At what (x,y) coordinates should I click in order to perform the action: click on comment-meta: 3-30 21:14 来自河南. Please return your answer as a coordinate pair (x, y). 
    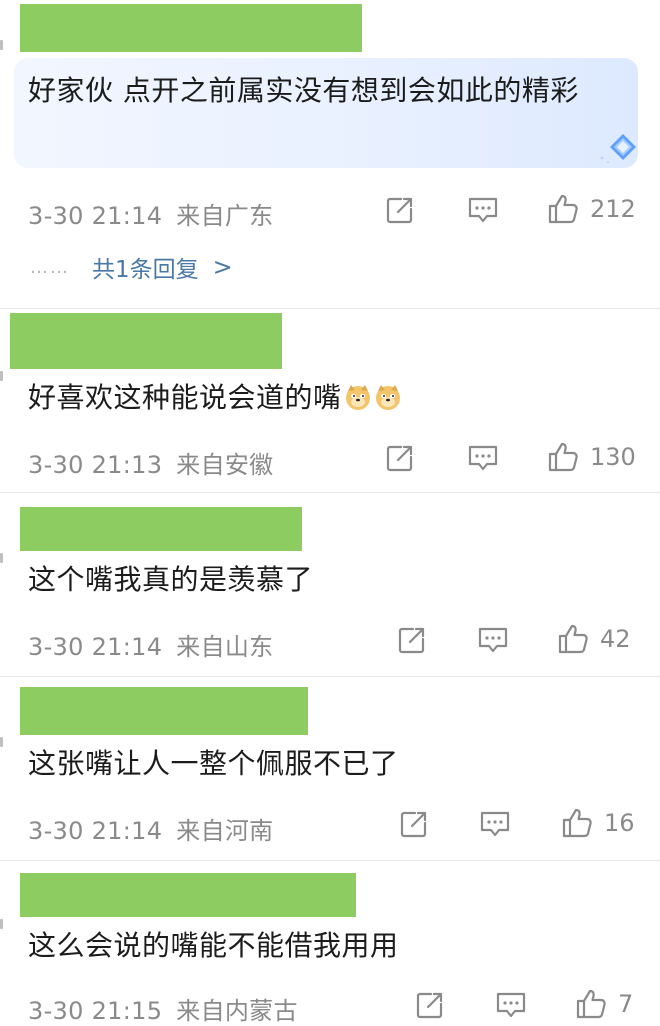
    Looking at the image, I should click on (150, 828).